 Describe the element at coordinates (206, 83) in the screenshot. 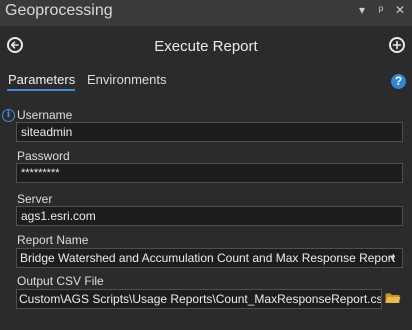

I see `tab-bar: Parameters Environments` at that location.